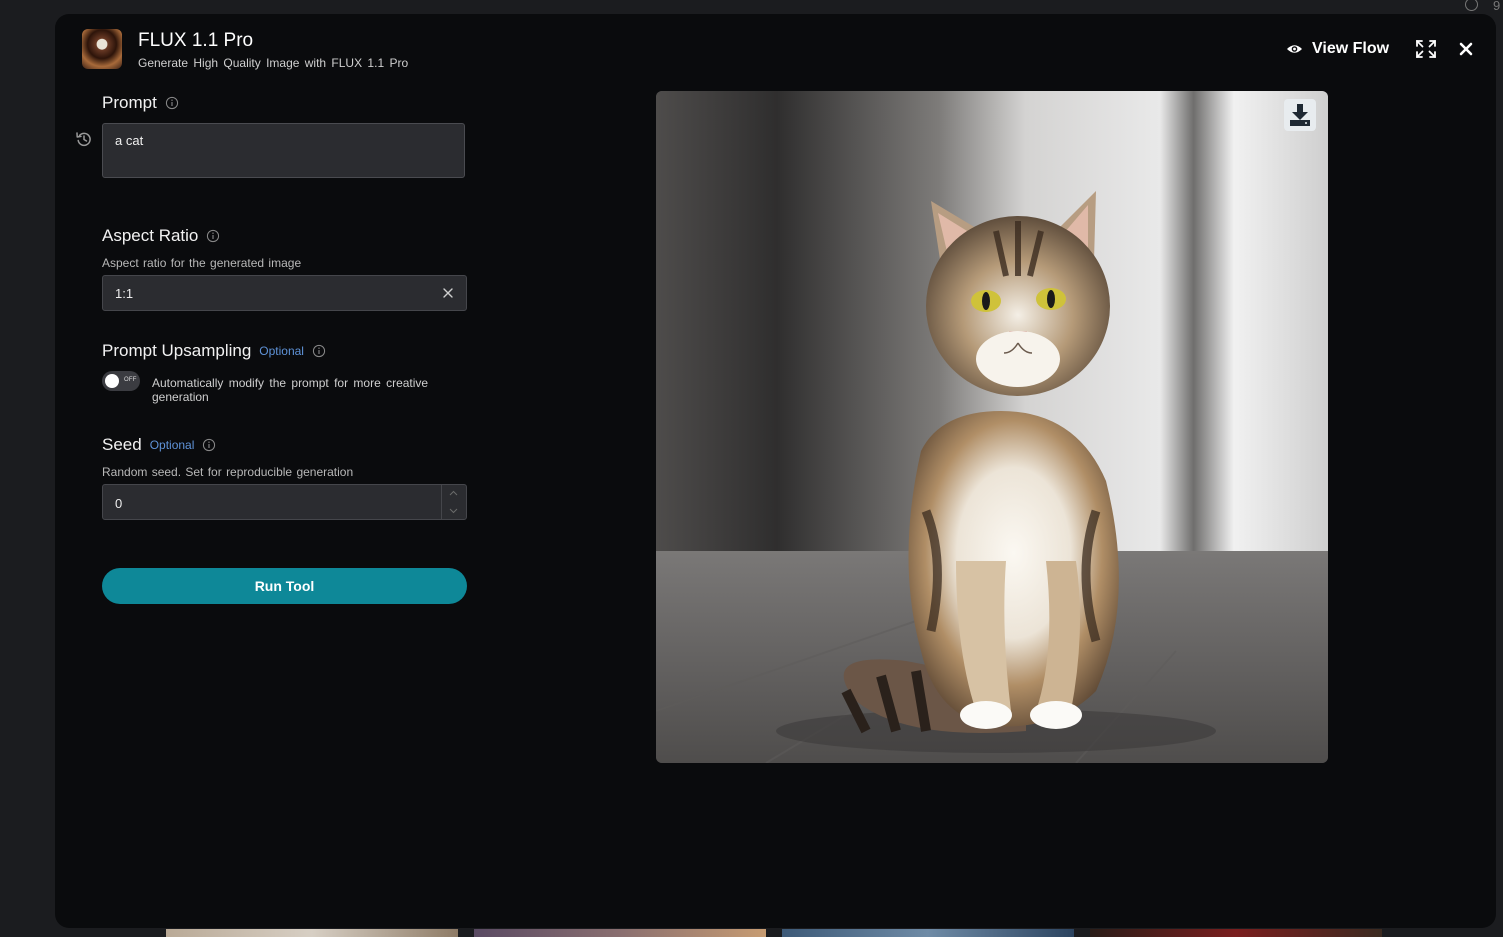 The width and height of the screenshot is (1503, 937). What do you see at coordinates (150, 235) in the screenshot?
I see `aspect-ratio-label-text: Aspect Ratio` at bounding box center [150, 235].